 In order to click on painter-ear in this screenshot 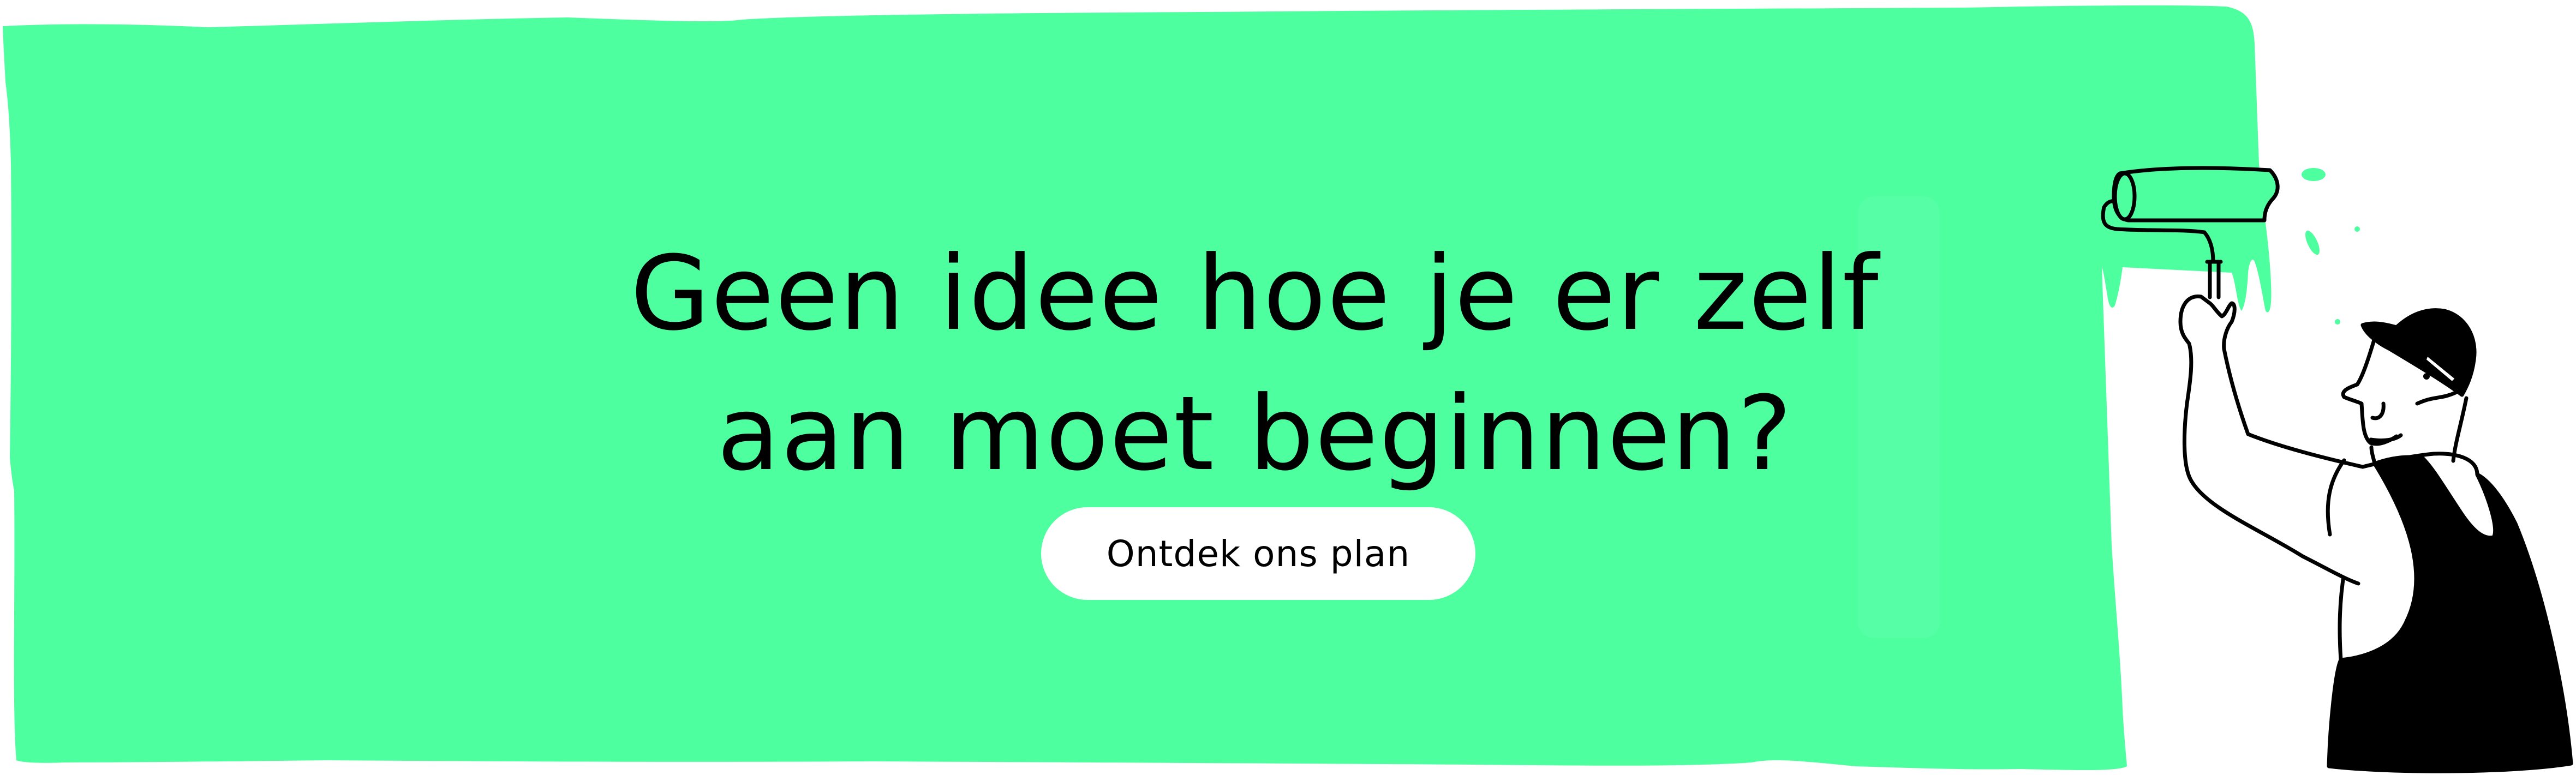, I will do `click(2436, 398)`.